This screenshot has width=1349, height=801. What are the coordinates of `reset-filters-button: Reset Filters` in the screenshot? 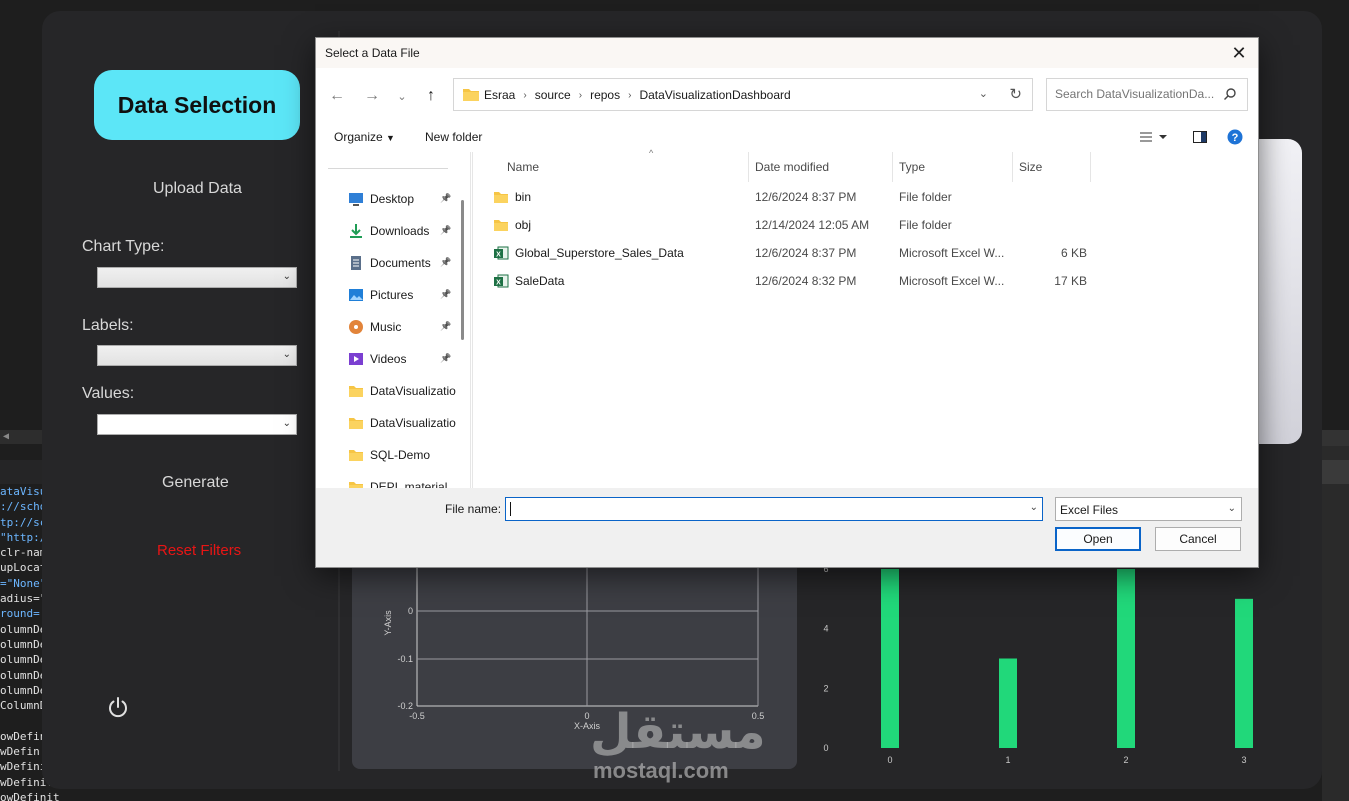 It's located at (199, 550).